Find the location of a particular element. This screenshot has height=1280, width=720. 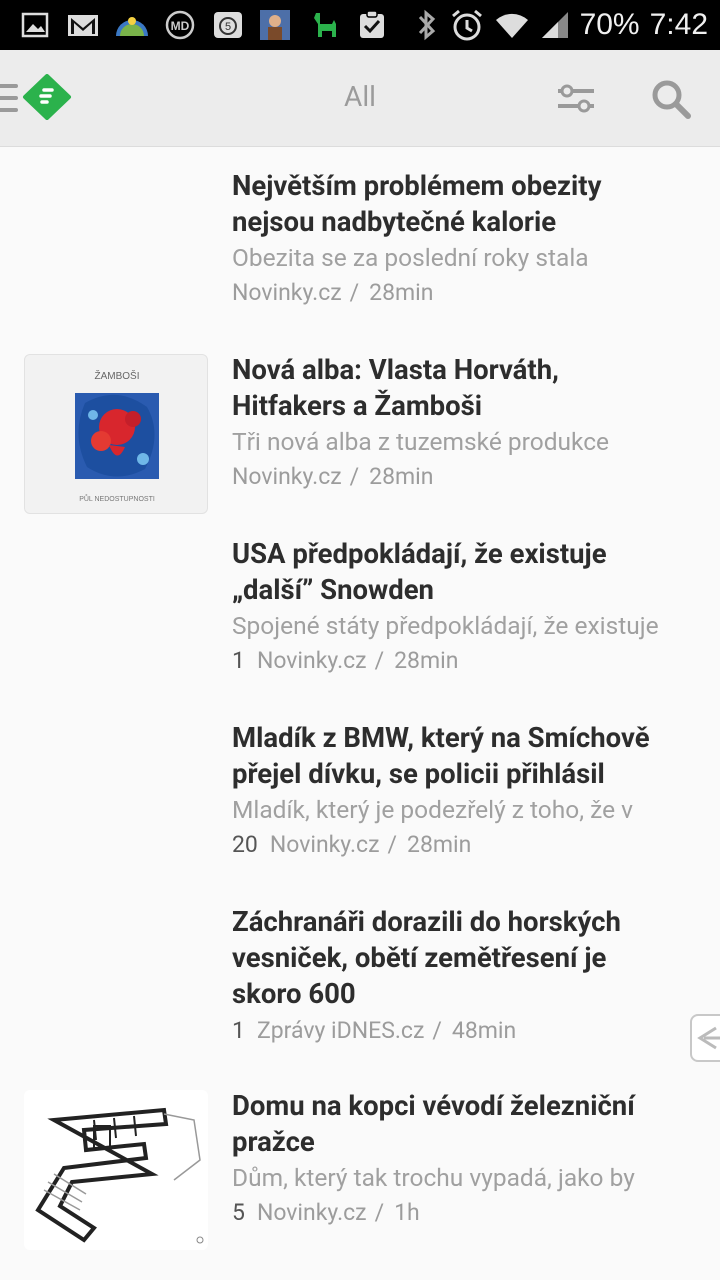

article-thumbnail is located at coordinates (116, 1170).